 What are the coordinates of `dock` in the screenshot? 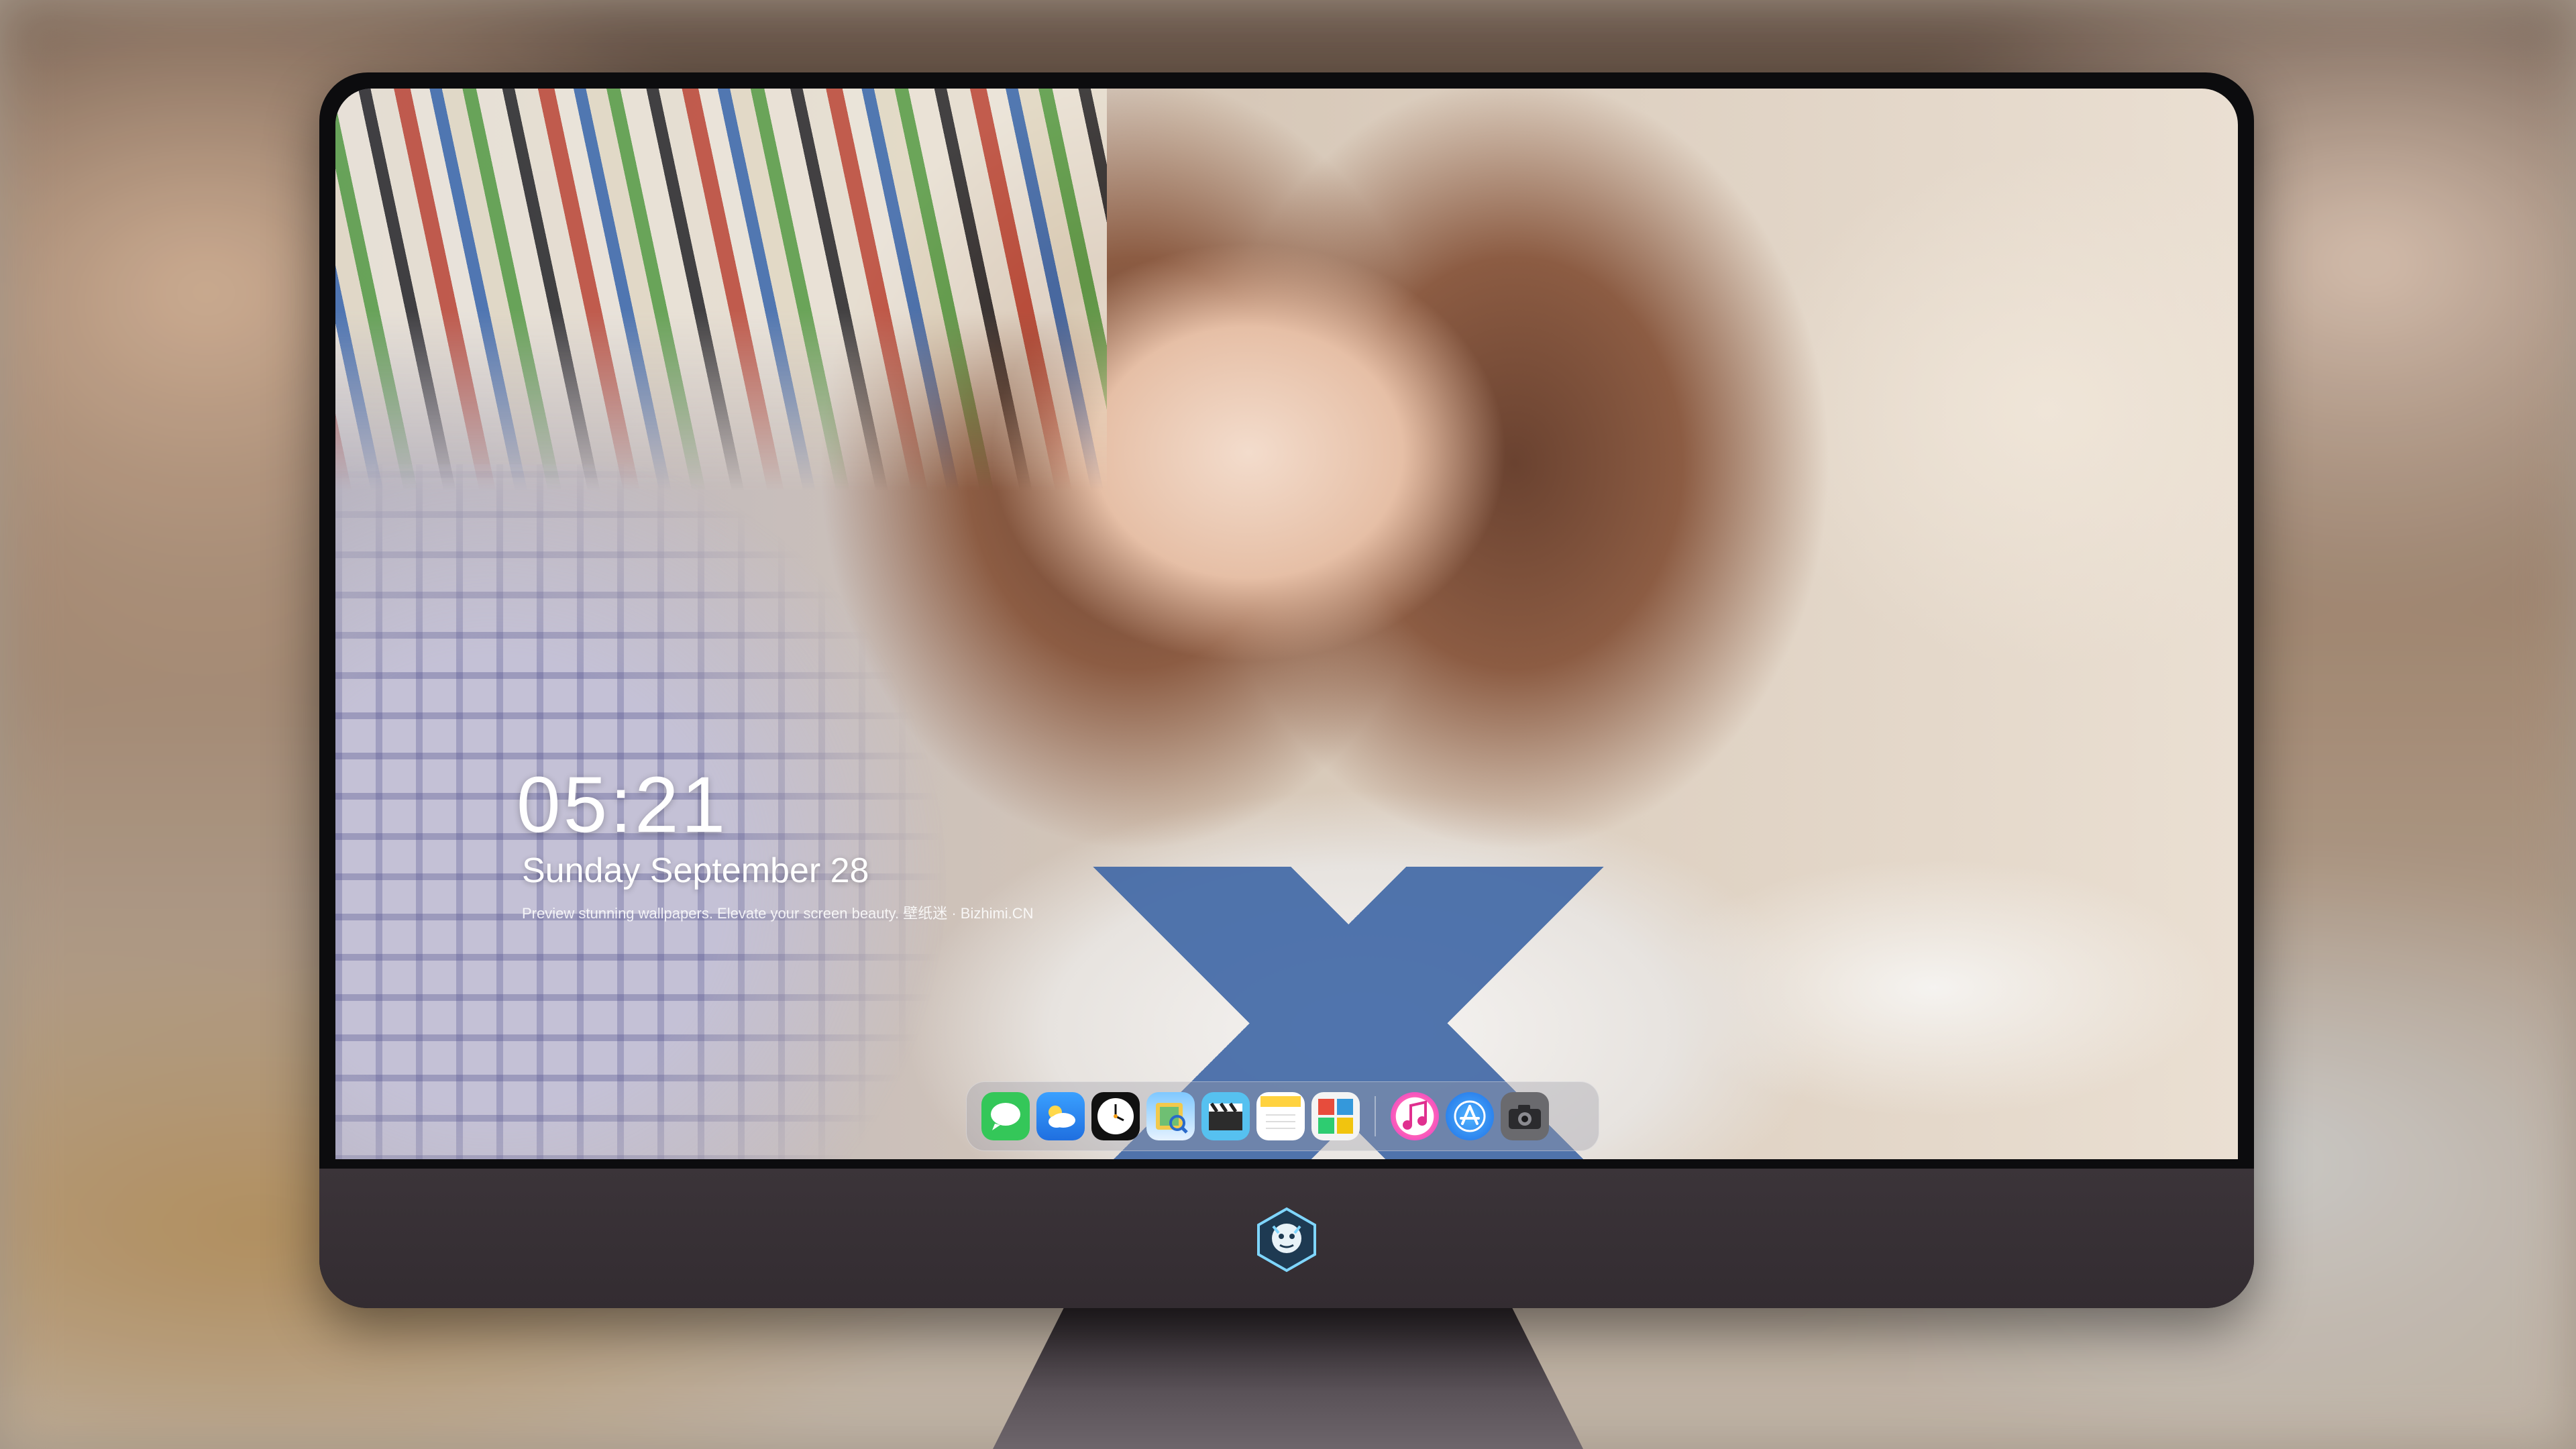 It's located at (1282, 1116).